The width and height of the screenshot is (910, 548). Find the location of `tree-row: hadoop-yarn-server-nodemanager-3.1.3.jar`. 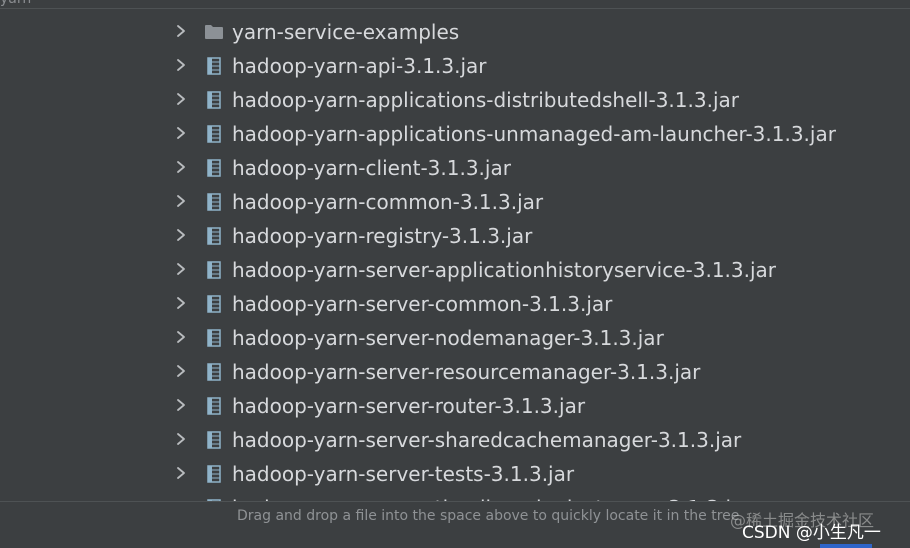

tree-row: hadoop-yarn-server-nodemanager-3.1.3.jar is located at coordinates (455, 338).